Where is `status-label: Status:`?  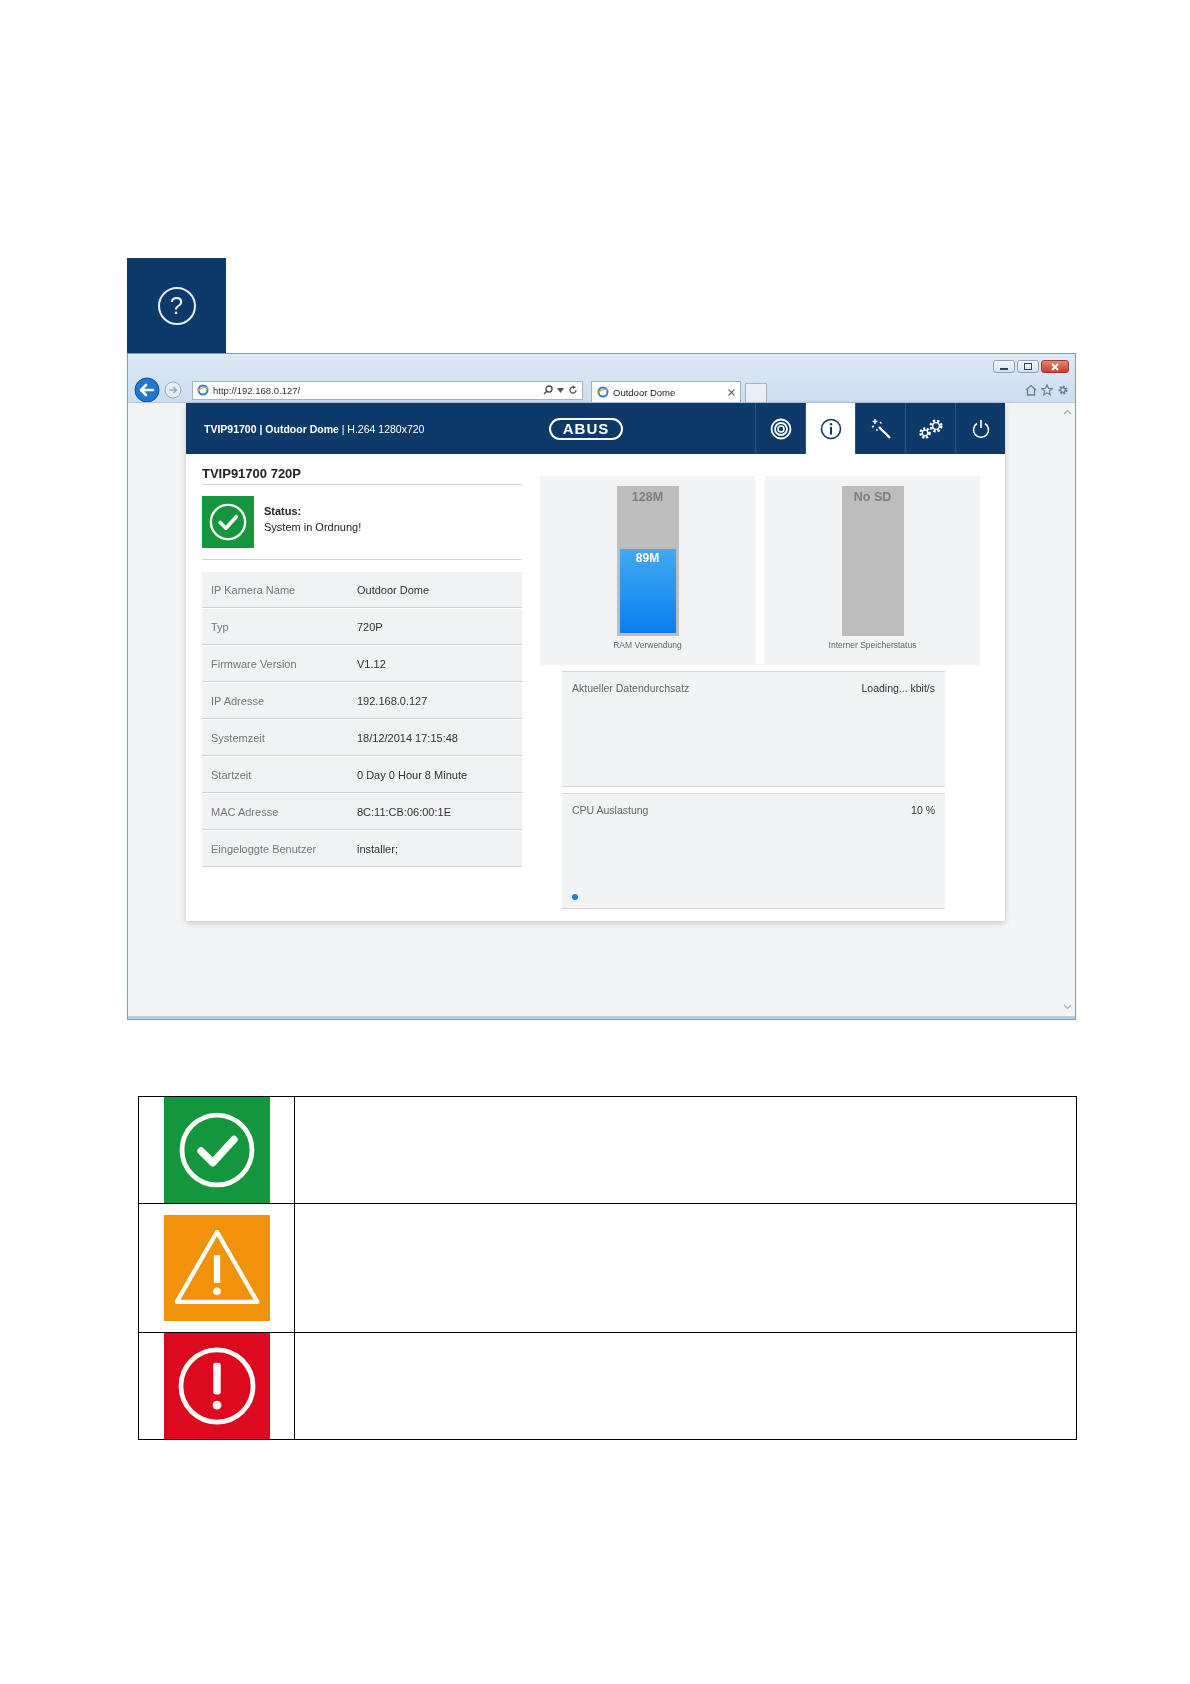 status-label: Status: is located at coordinates (283, 511).